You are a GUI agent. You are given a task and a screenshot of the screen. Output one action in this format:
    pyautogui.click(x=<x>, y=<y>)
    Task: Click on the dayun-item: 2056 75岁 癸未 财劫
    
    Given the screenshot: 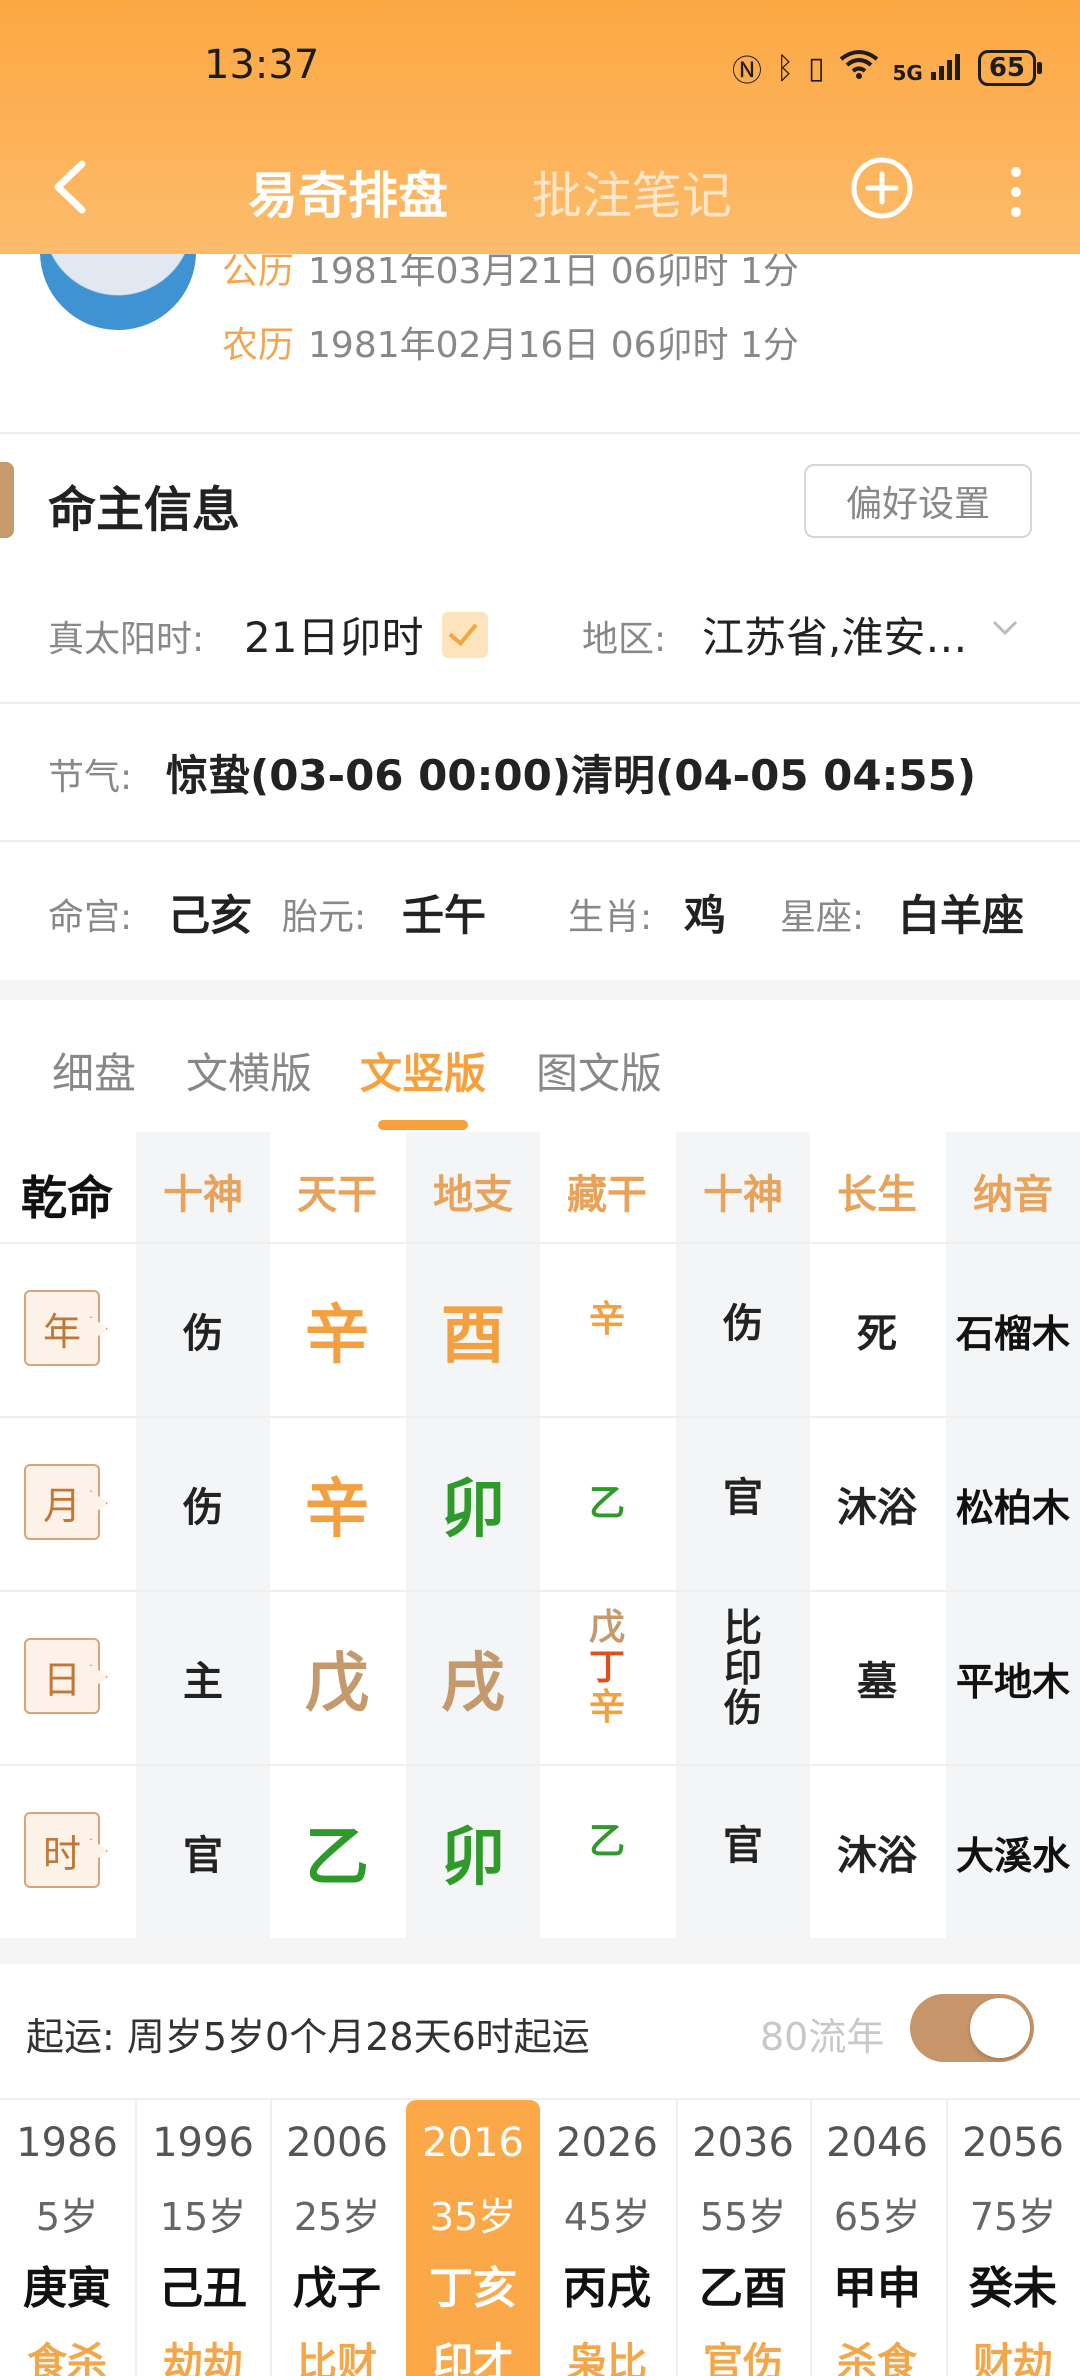 What is the action you would take?
    pyautogui.click(x=1013, y=2238)
    